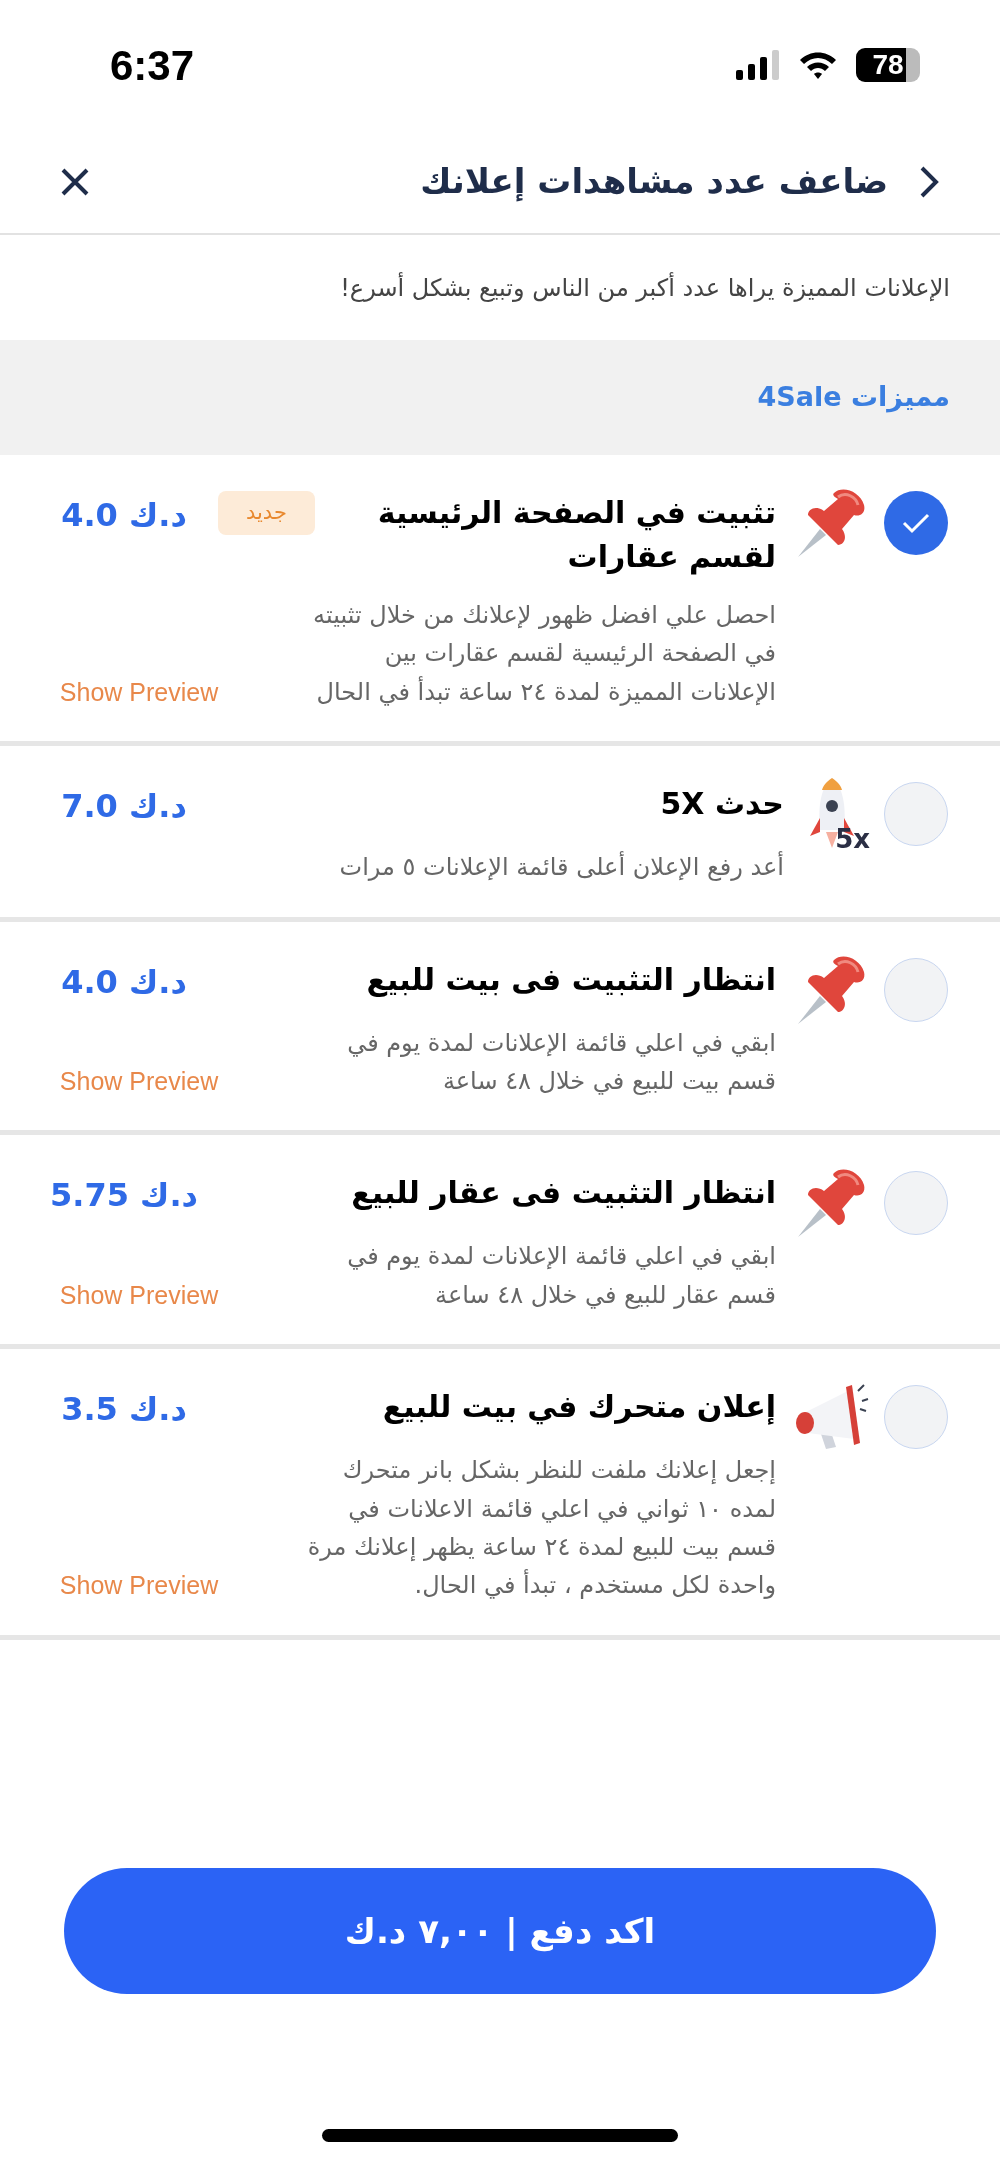  Describe the element at coordinates (916, 523) in the screenshot. I see `check-icon` at that location.